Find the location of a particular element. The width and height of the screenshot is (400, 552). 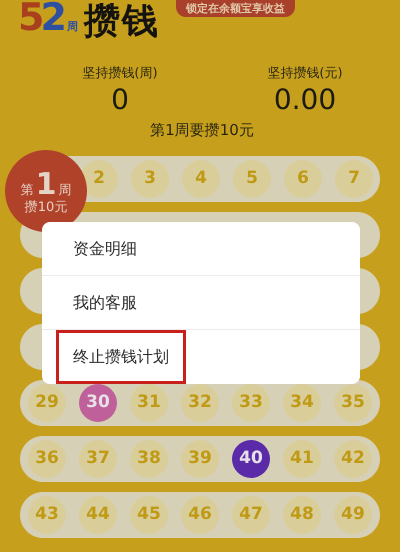

week-number: 38 is located at coordinates (149, 459).